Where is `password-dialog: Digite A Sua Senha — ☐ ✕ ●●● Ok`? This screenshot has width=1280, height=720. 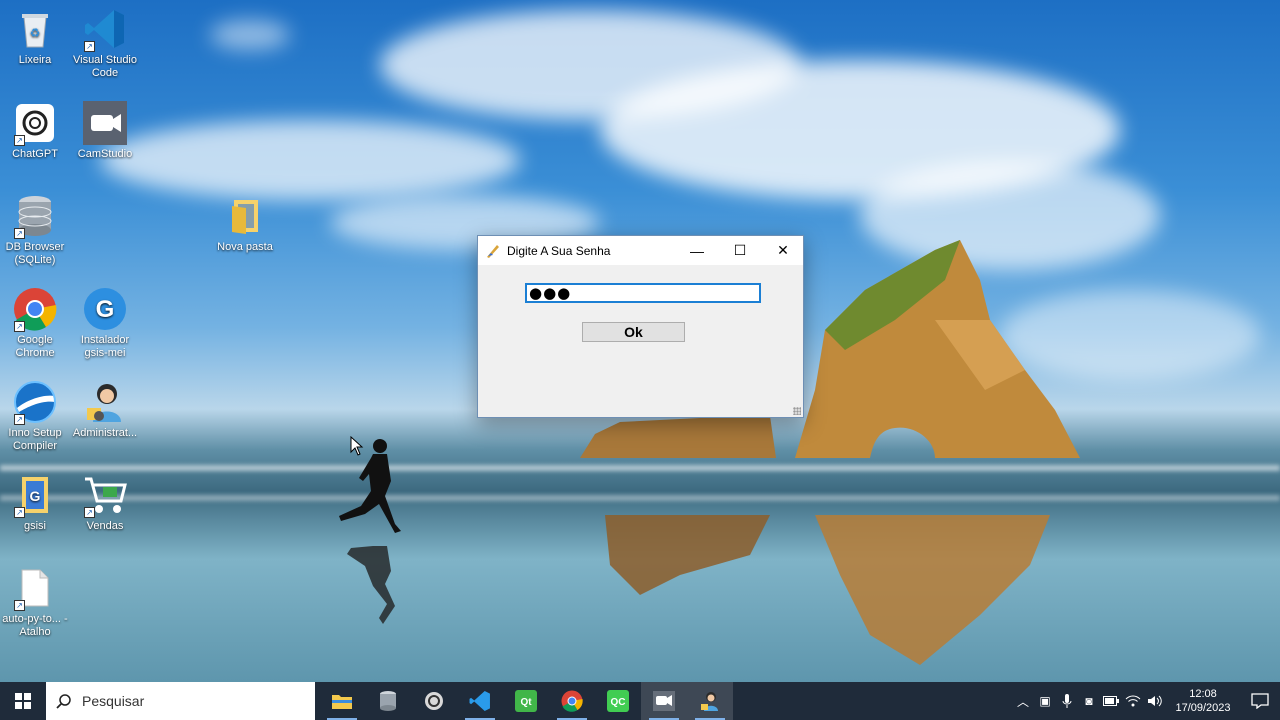
password-dialog: Digite A Sua Senha — ☐ ✕ ●●● Ok is located at coordinates (640, 326).